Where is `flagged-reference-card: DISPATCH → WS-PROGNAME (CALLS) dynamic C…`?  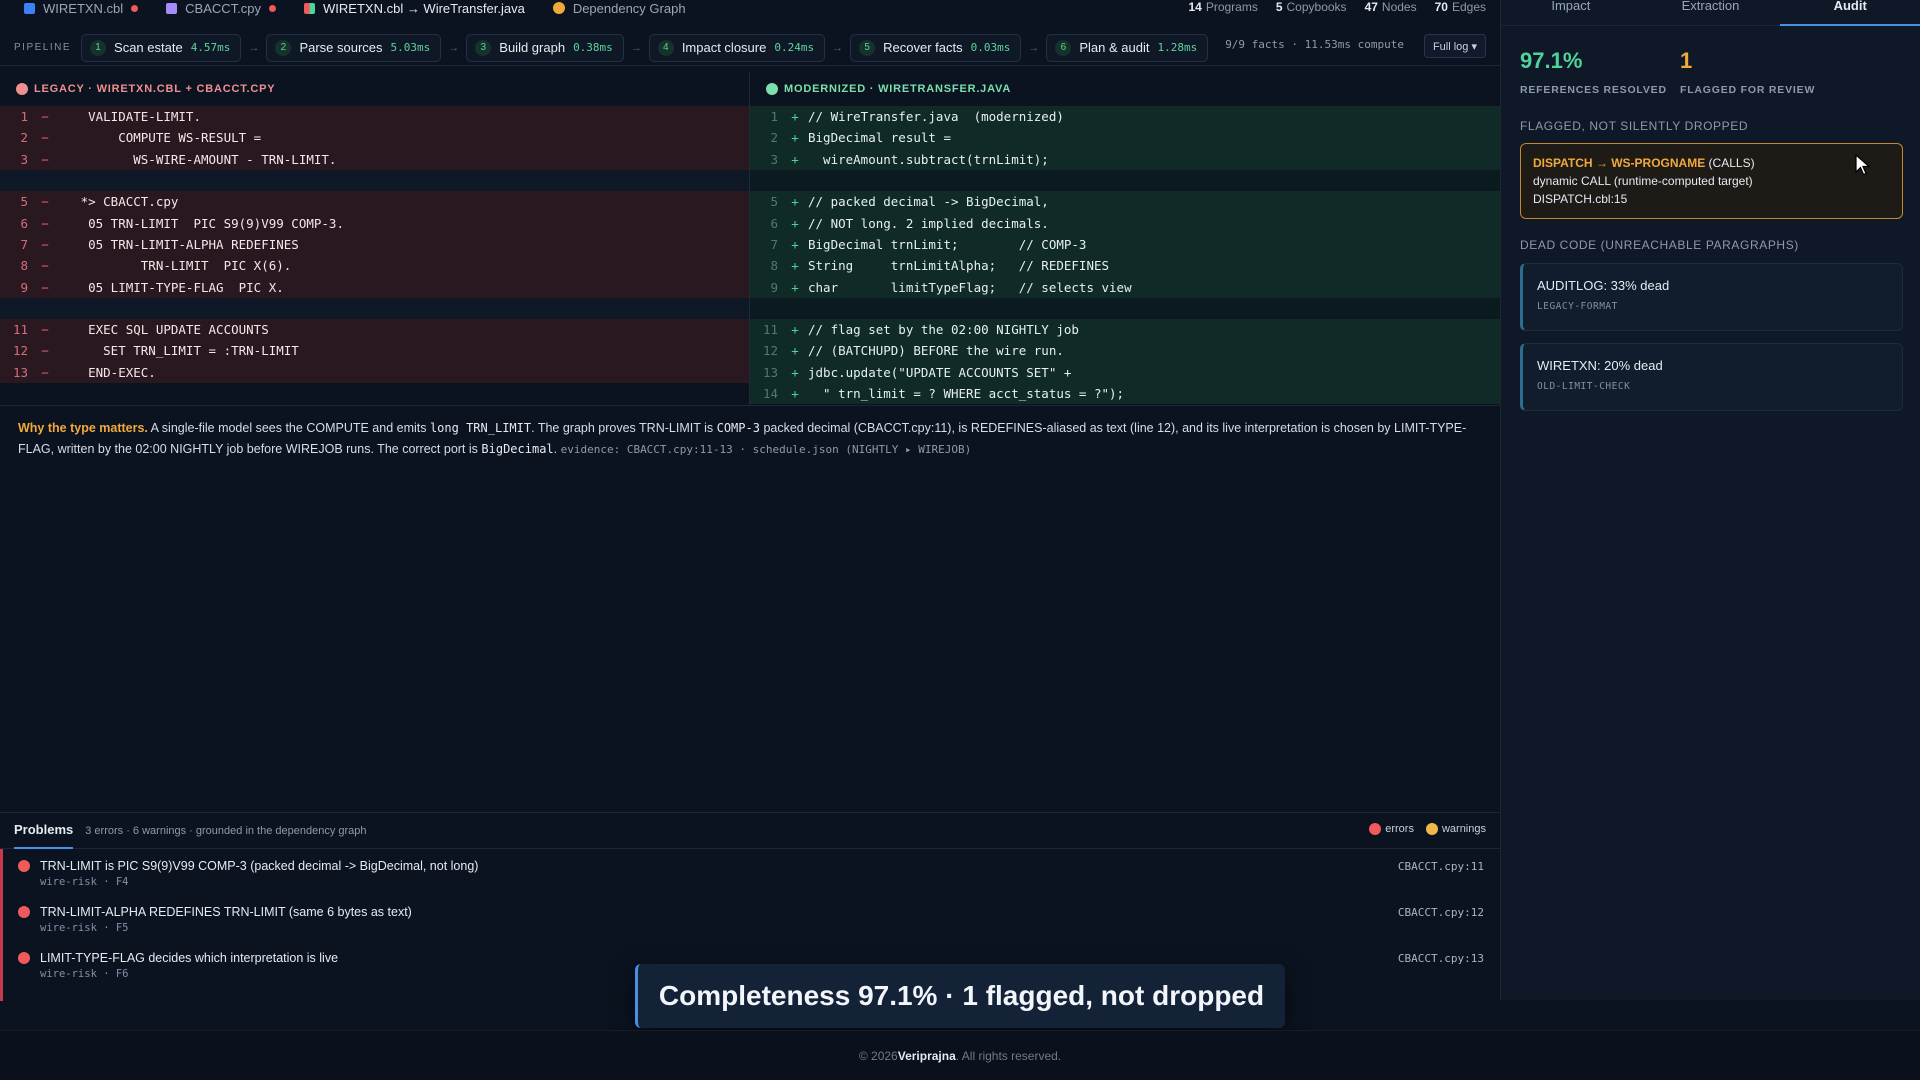
flagged-reference-card: DISPATCH → WS-PROGNAME (CALLS) dynamic C… is located at coordinates (1711, 181).